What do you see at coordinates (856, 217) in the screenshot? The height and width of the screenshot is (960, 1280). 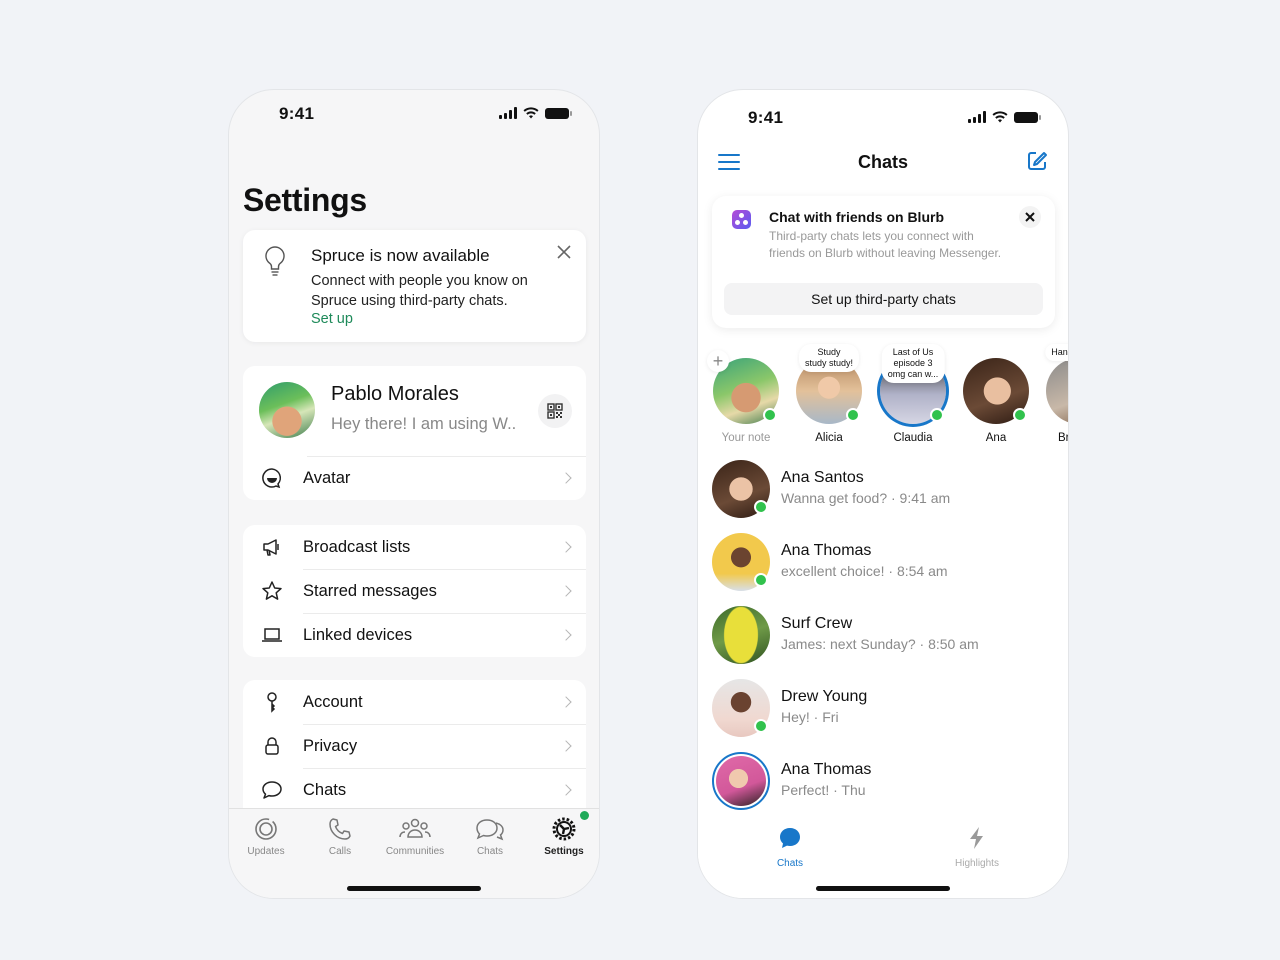 I see `promo-title: Chat with friends on Blurb` at bounding box center [856, 217].